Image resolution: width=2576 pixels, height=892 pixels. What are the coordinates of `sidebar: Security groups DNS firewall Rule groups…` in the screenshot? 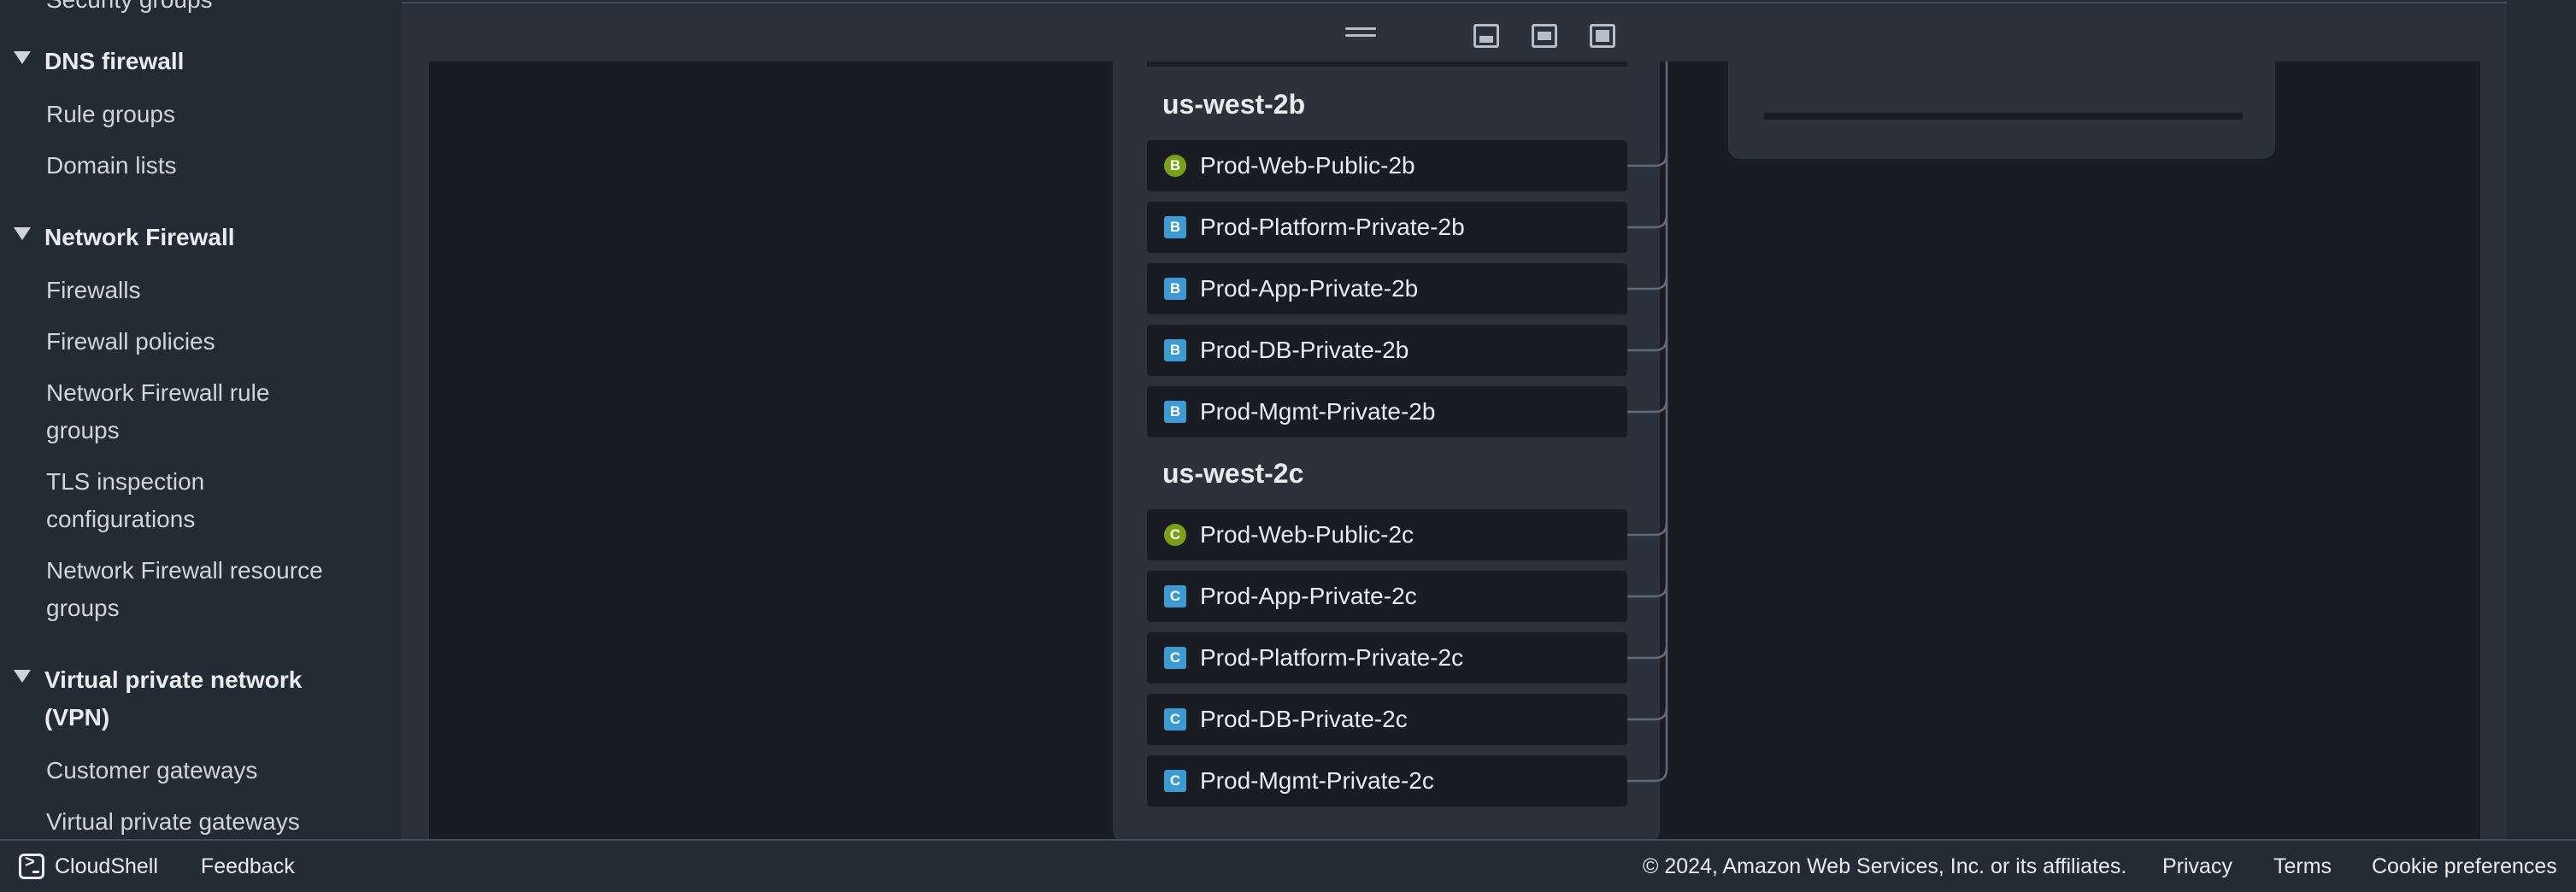 It's located at (201, 419).